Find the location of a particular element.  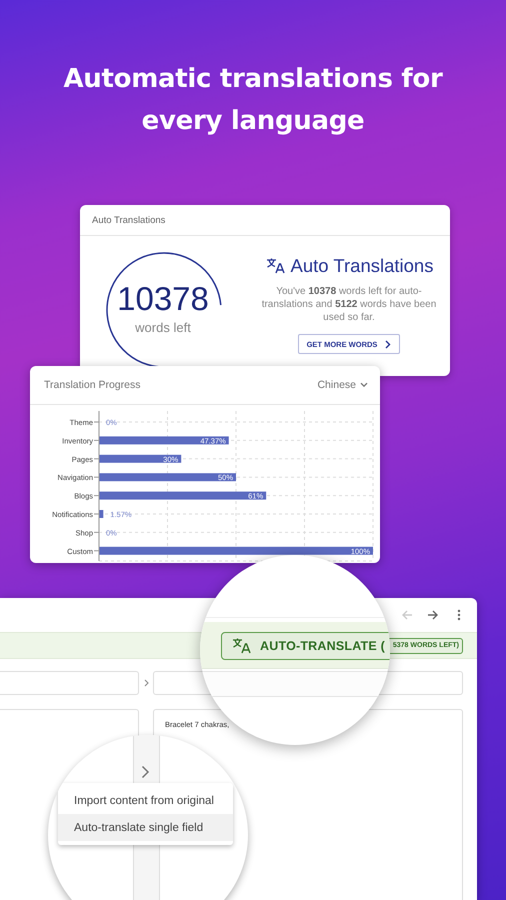

headline: Automatic translations for every language is located at coordinates (253, 100).